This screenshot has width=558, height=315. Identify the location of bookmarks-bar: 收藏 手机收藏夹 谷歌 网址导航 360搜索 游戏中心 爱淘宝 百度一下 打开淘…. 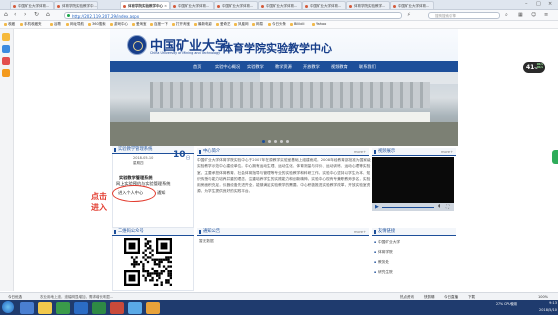
(279, 25).